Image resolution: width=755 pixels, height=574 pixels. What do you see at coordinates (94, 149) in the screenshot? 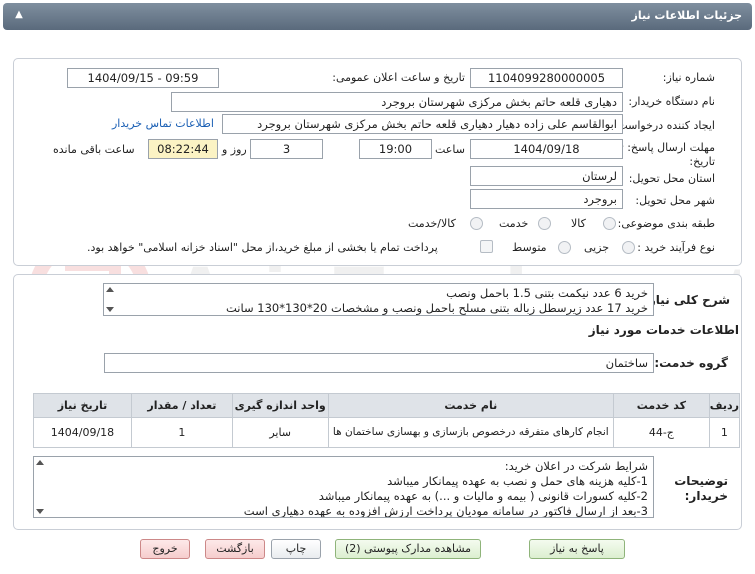
I see `remaining-time-label: ساعت باقی مانده` at bounding box center [94, 149].